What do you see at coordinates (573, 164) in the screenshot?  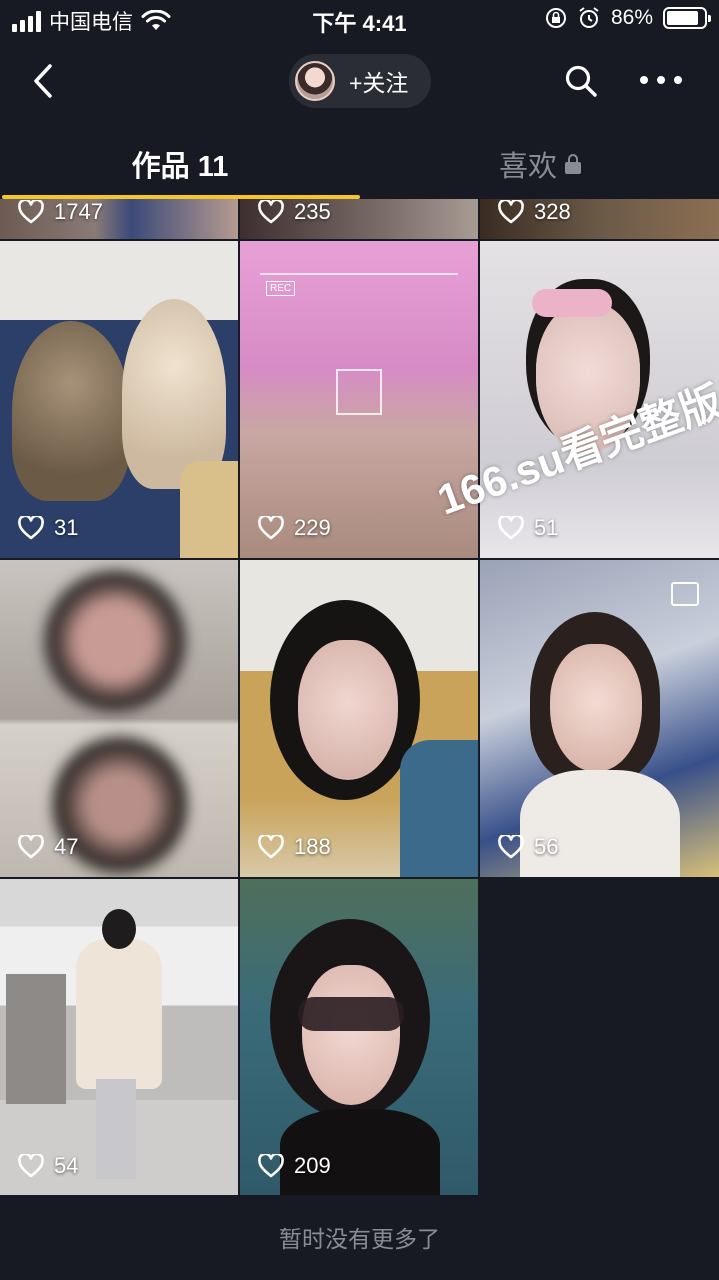 I see `lock-icon` at bounding box center [573, 164].